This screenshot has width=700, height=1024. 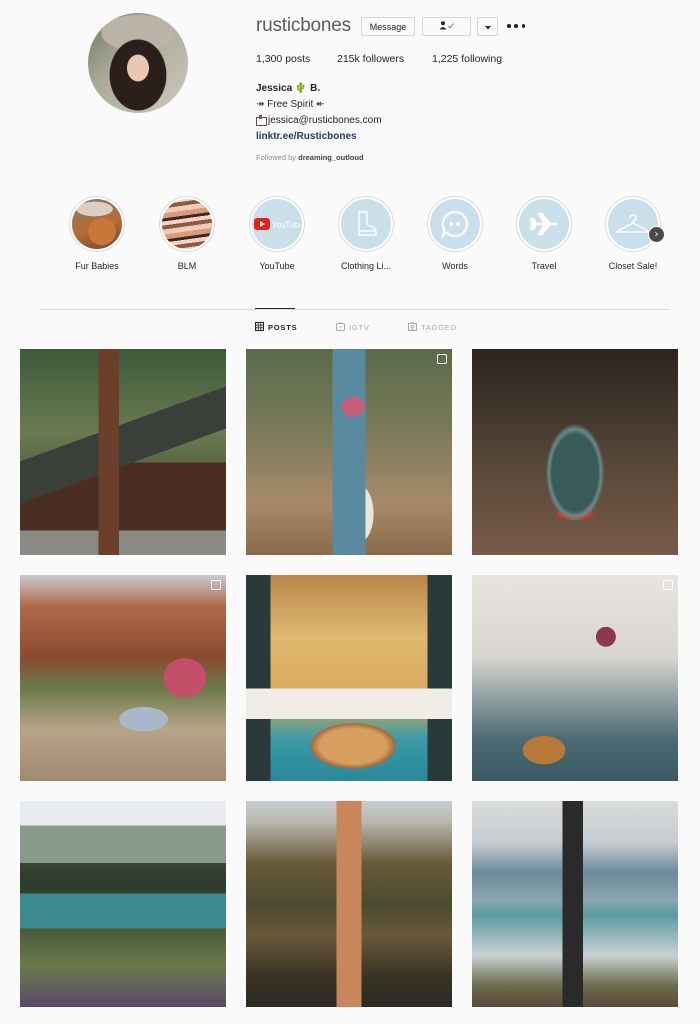 I want to click on highlight-label: Words, so click(x=455, y=266).